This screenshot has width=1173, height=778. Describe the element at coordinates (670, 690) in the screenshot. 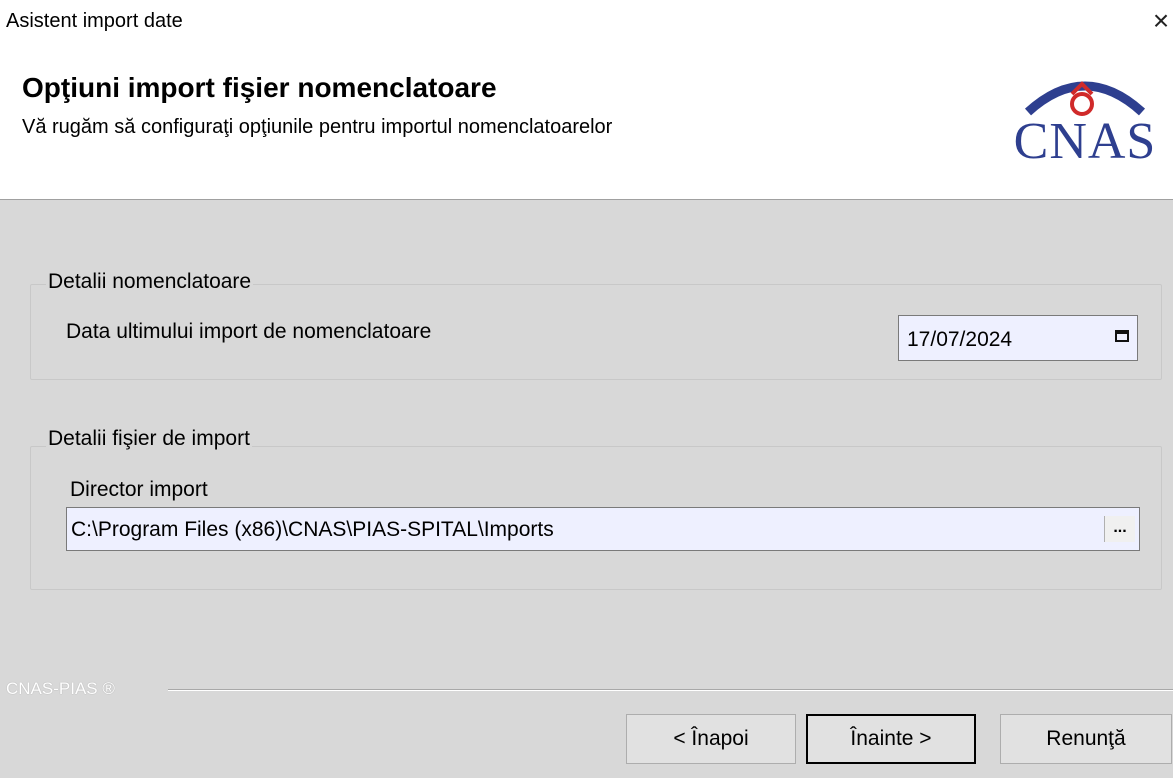

I see `footer-divider` at that location.